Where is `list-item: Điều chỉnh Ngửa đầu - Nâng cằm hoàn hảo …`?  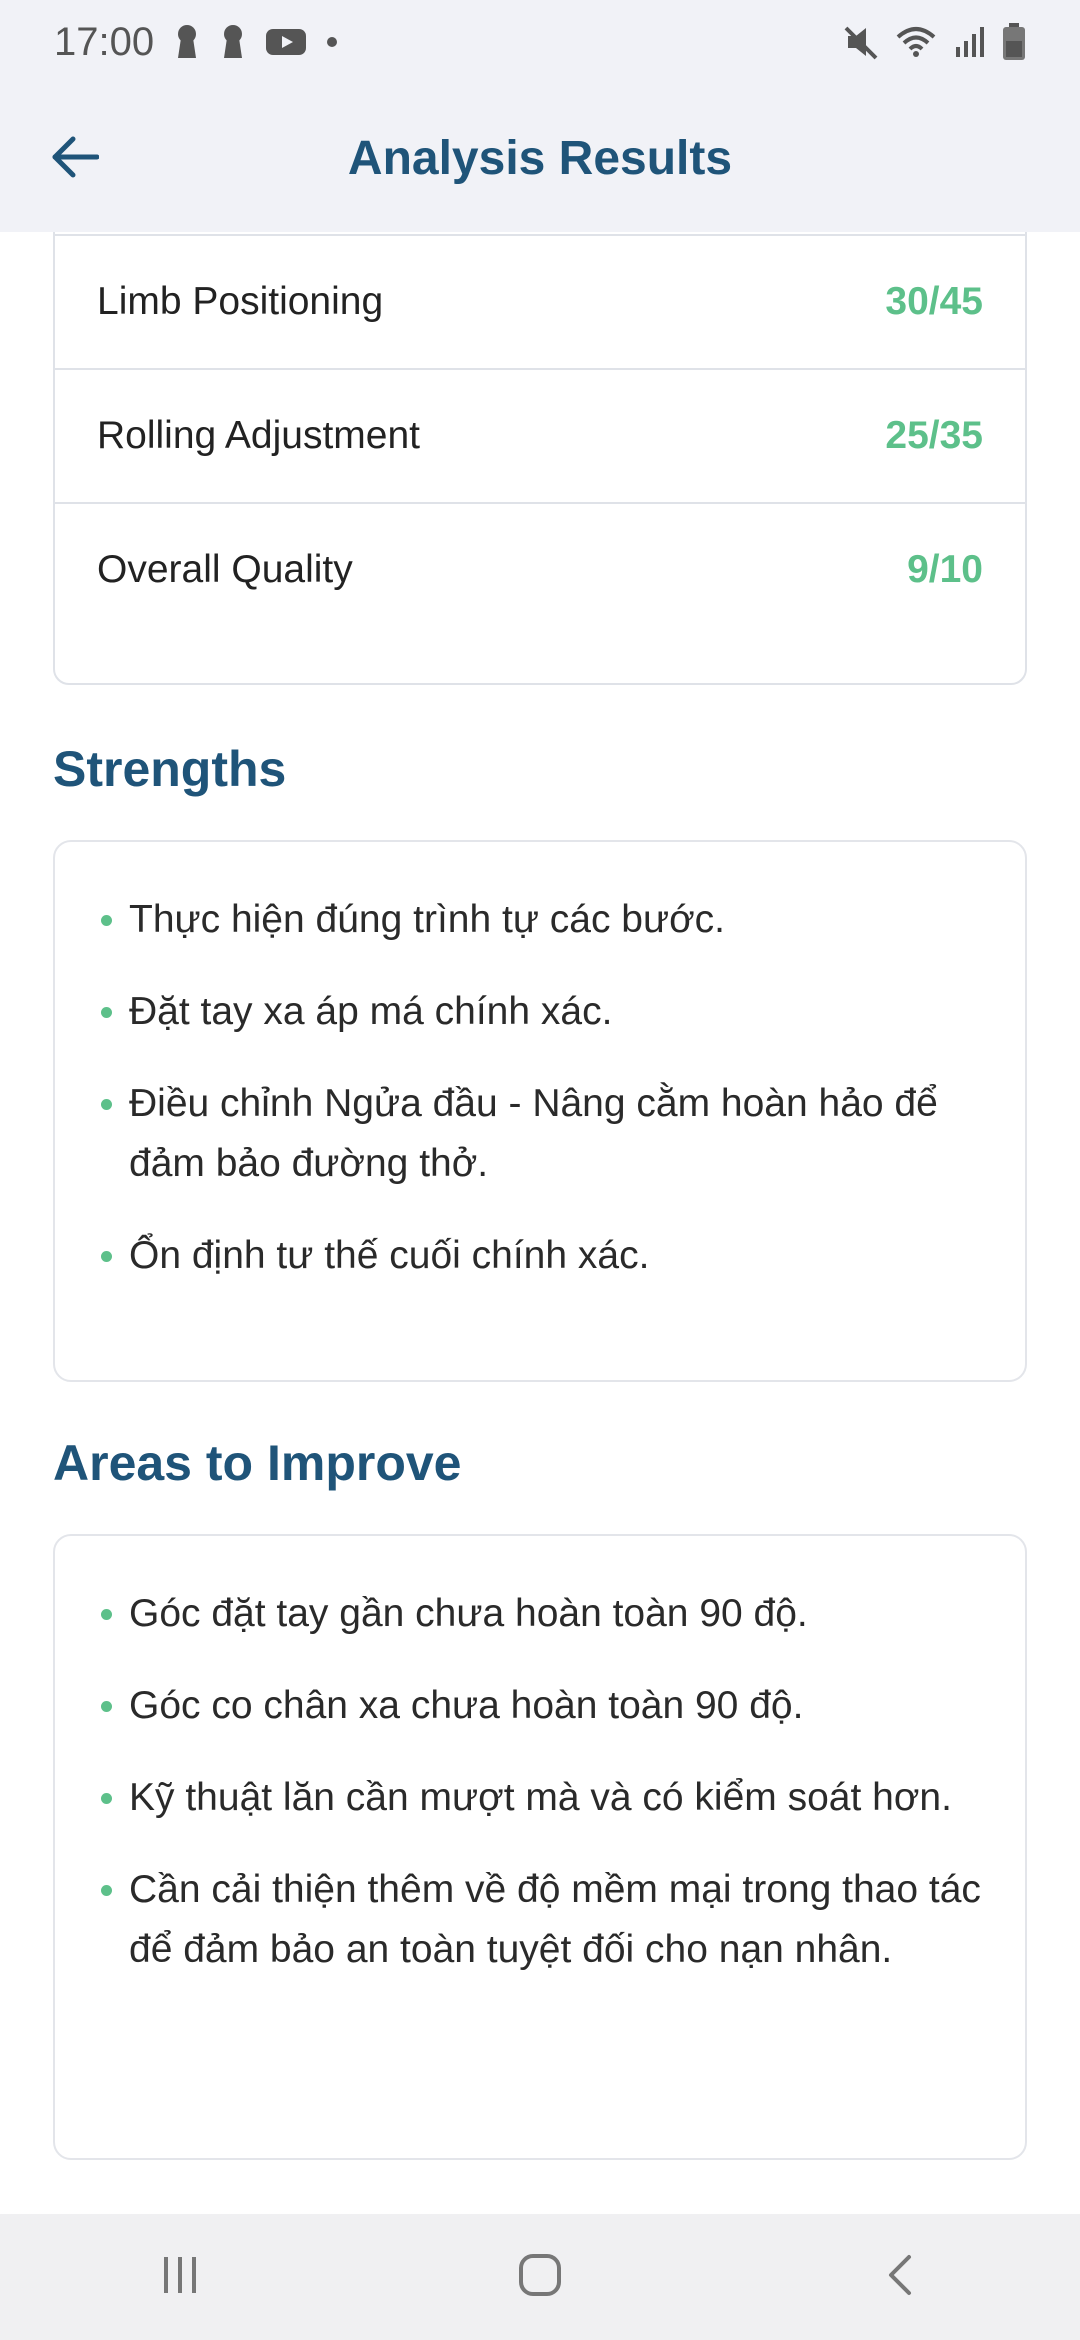
list-item: Điều chỉnh Ngửa đầu - Nâng cằm hoàn hảo … is located at coordinates (542, 1134).